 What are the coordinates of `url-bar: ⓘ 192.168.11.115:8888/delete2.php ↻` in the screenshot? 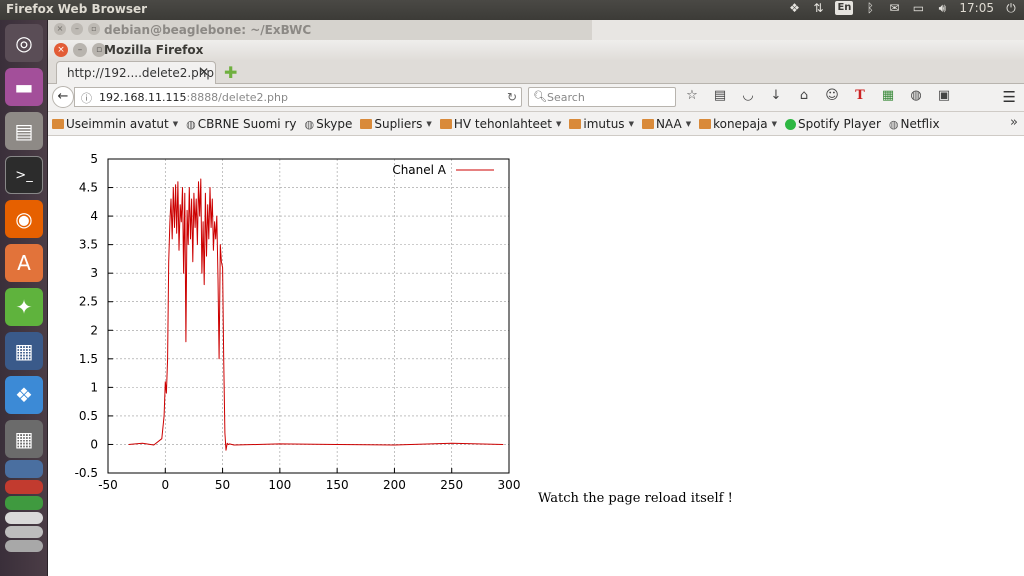 It's located at (298, 97).